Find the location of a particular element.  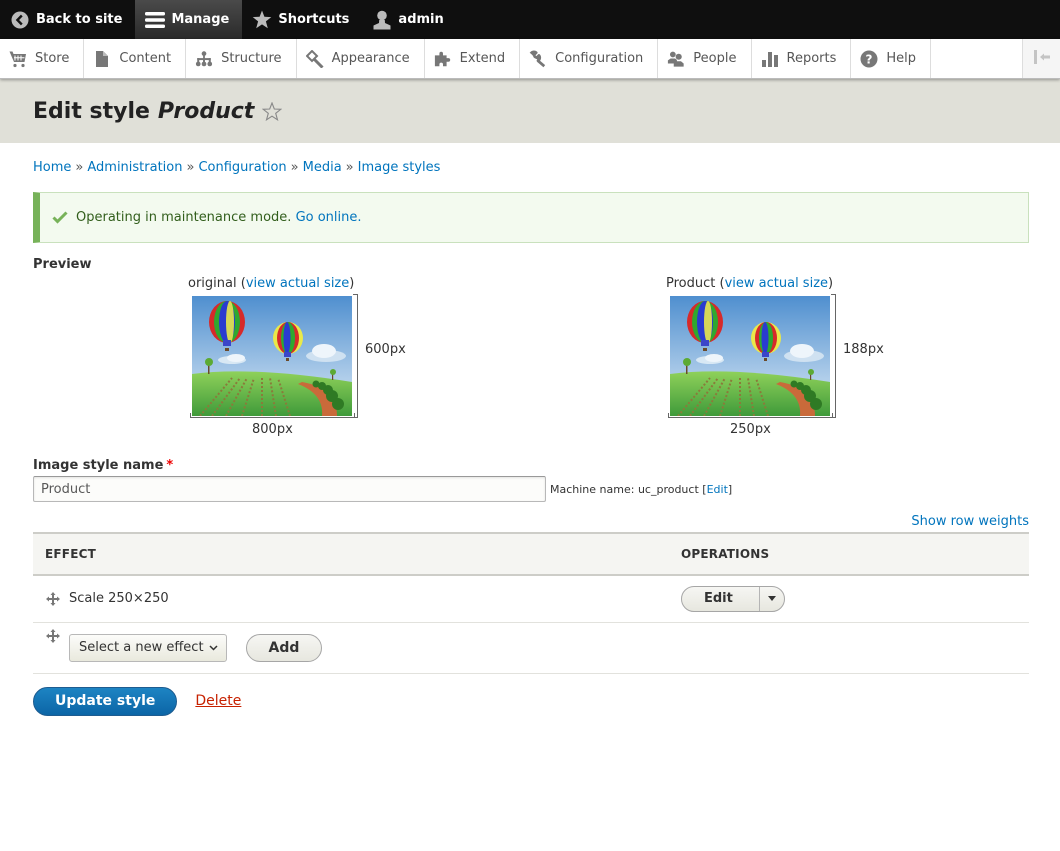

help-icon: ? is located at coordinates (869, 59).